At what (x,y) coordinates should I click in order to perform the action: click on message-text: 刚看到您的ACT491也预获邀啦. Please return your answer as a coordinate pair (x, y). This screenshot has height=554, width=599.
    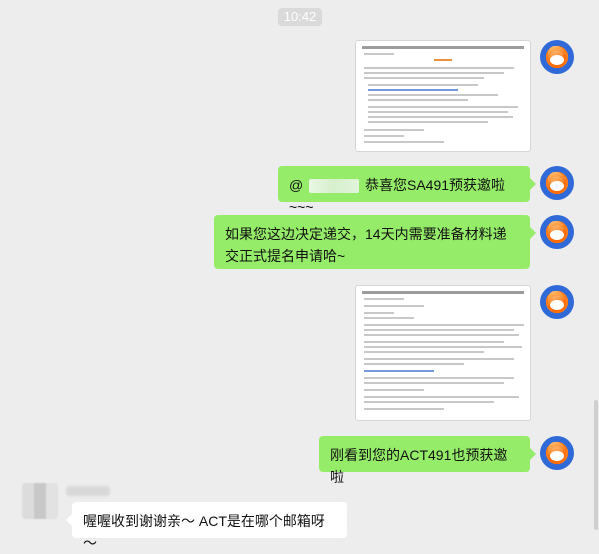
    Looking at the image, I should click on (419, 466).